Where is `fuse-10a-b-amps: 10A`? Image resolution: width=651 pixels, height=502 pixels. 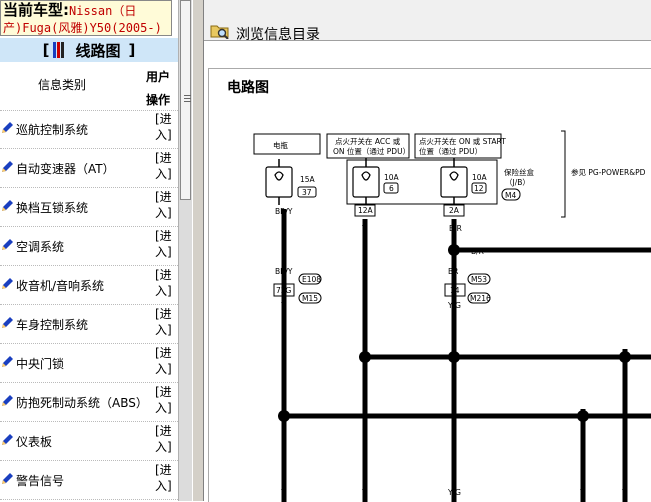
fuse-10a-b-amps: 10A is located at coordinates (480, 177).